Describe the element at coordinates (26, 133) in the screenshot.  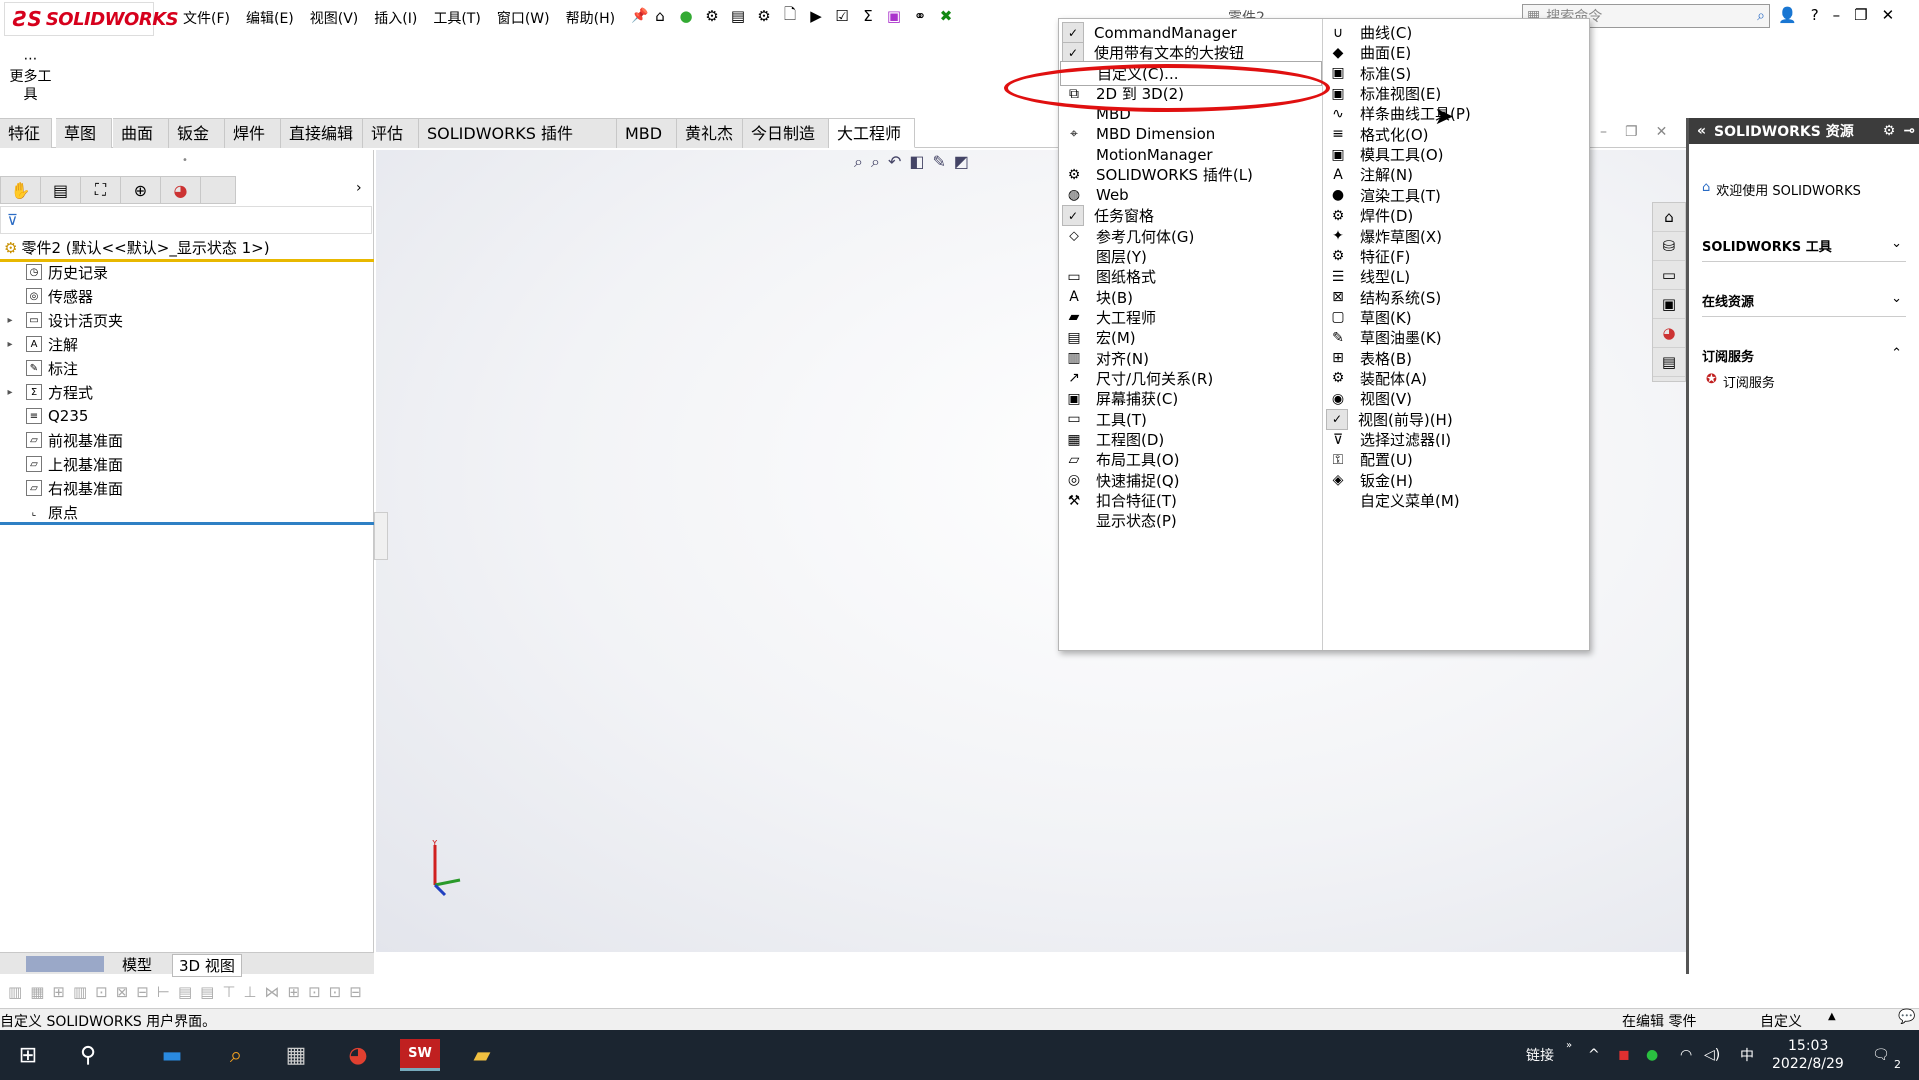
I see `tab-features: 特征` at that location.